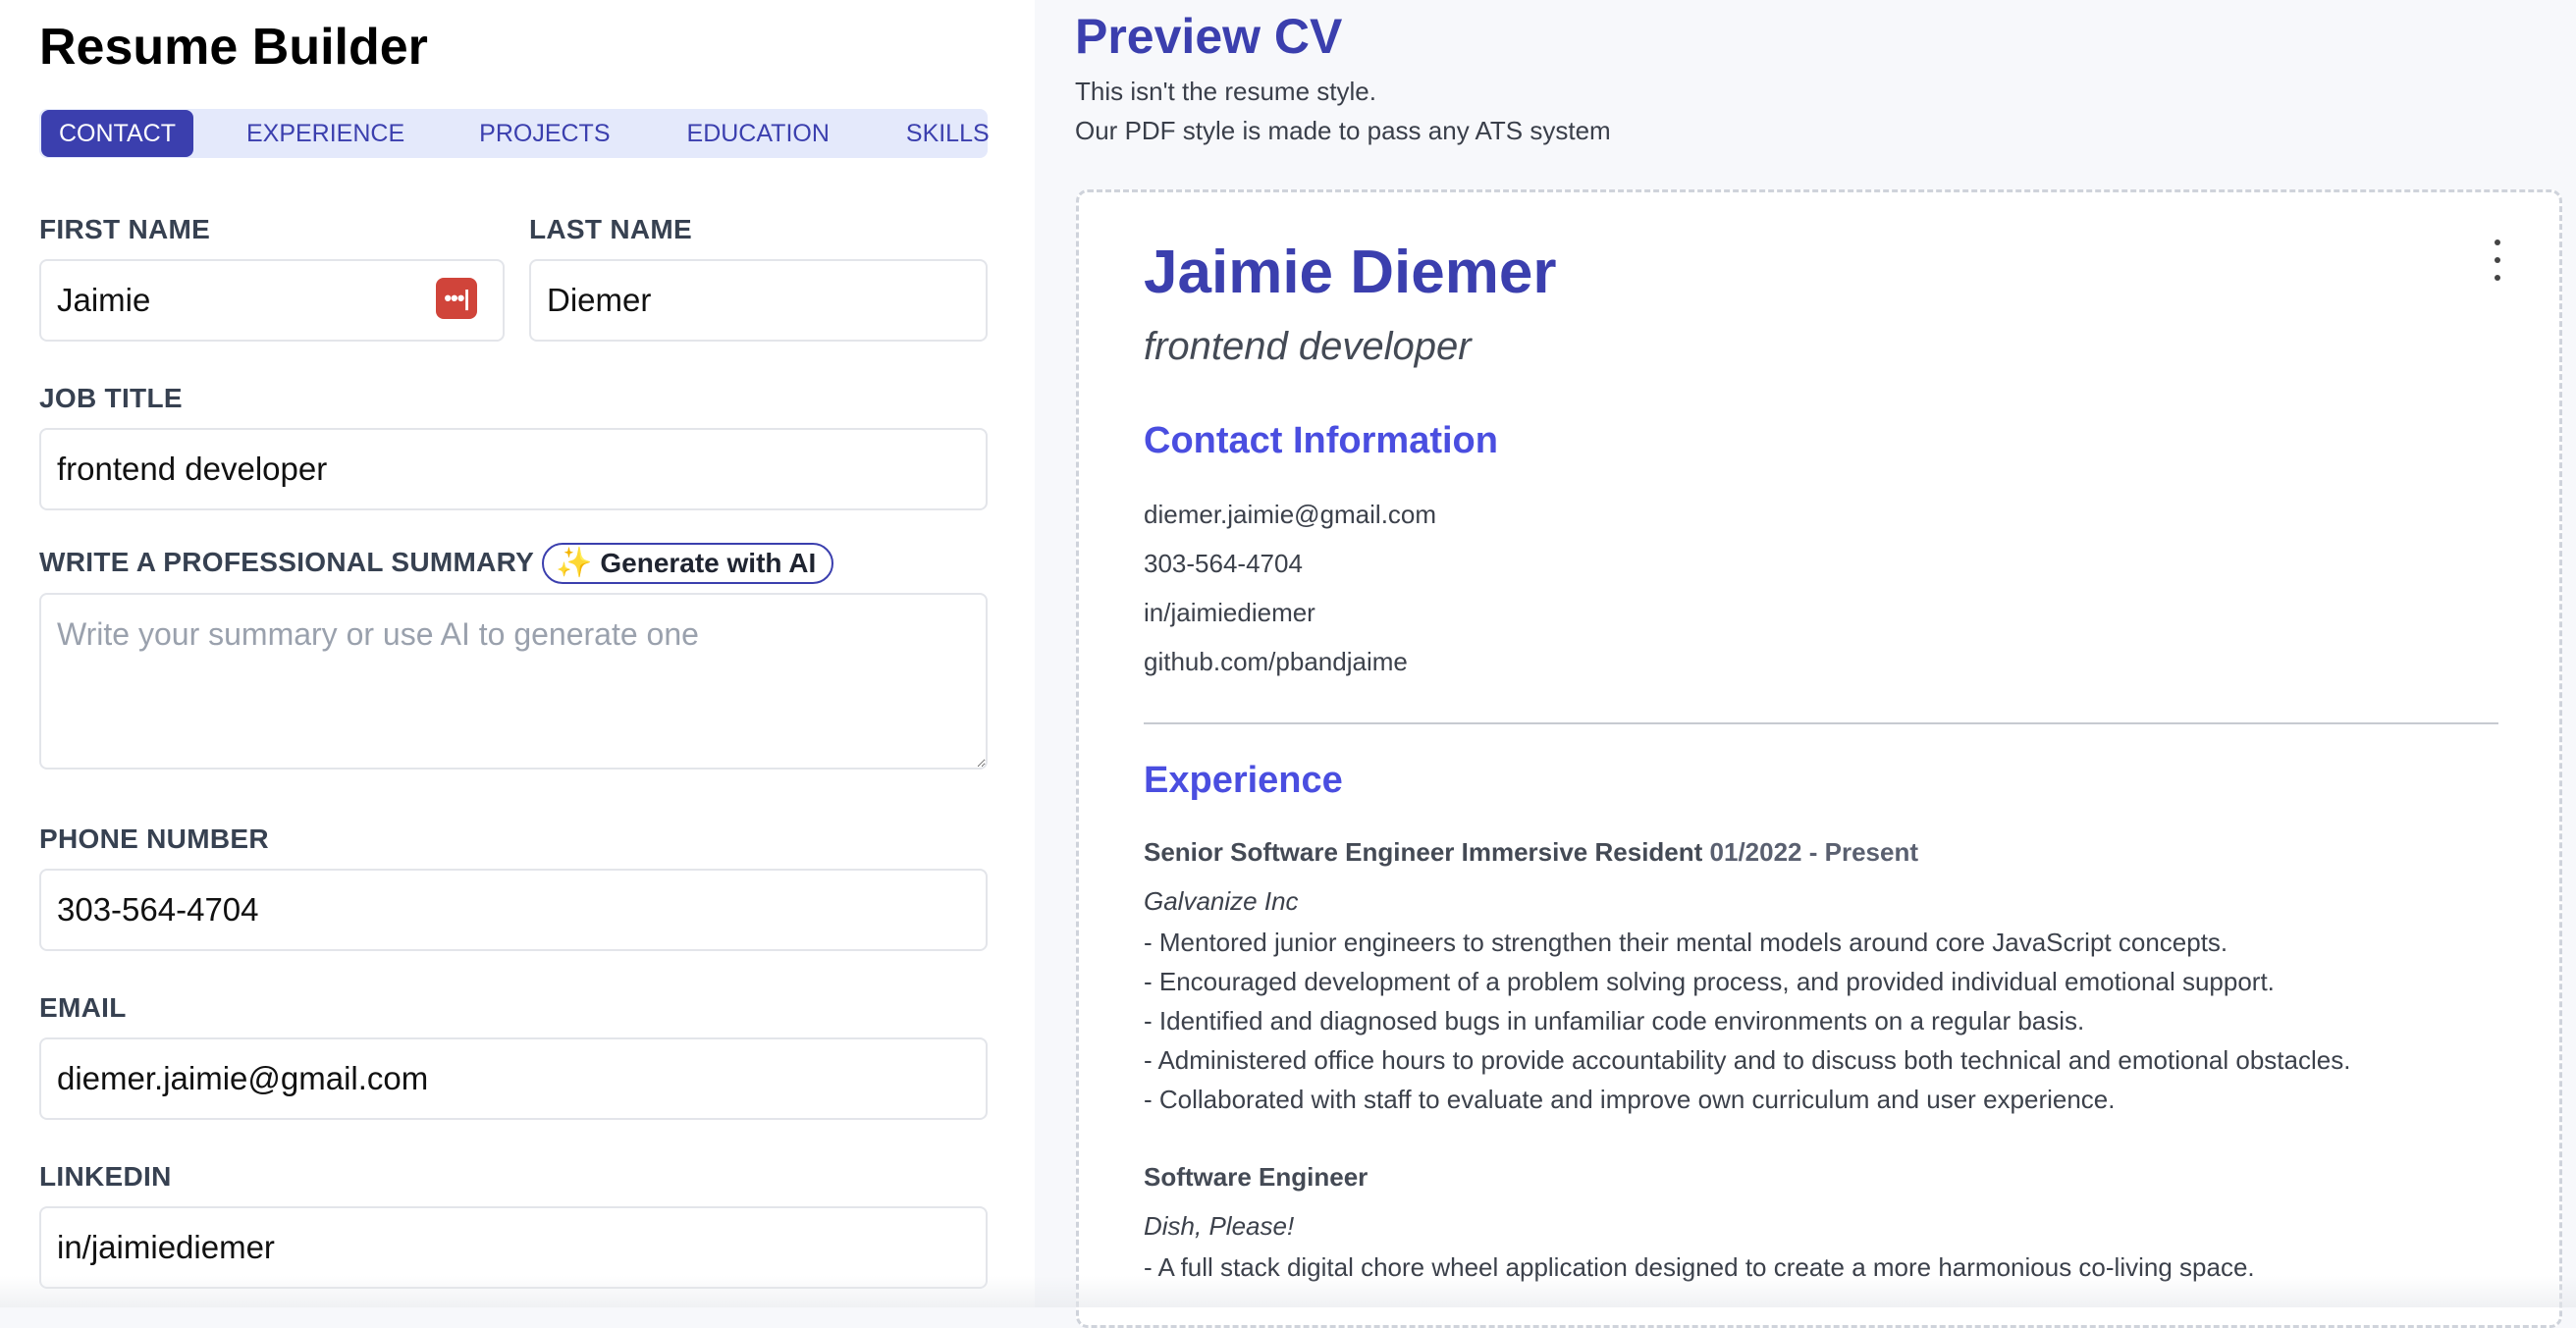 The width and height of the screenshot is (2576, 1328). I want to click on cv-contact-email: diemer.jaimie@gmail.com, so click(1290, 514).